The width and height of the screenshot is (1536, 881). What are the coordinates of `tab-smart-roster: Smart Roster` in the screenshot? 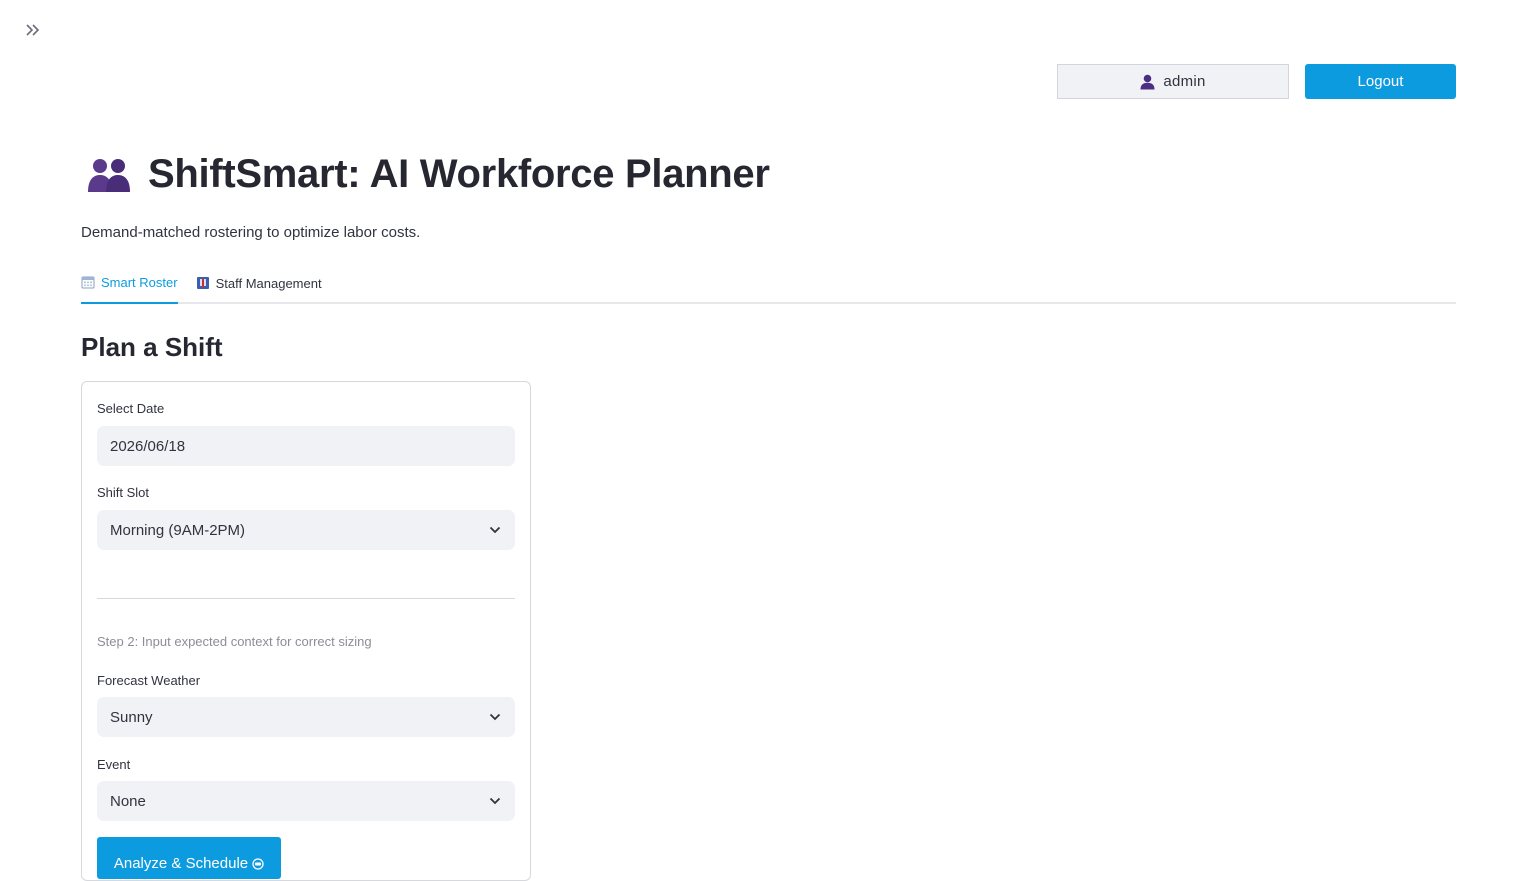 It's located at (129, 285).